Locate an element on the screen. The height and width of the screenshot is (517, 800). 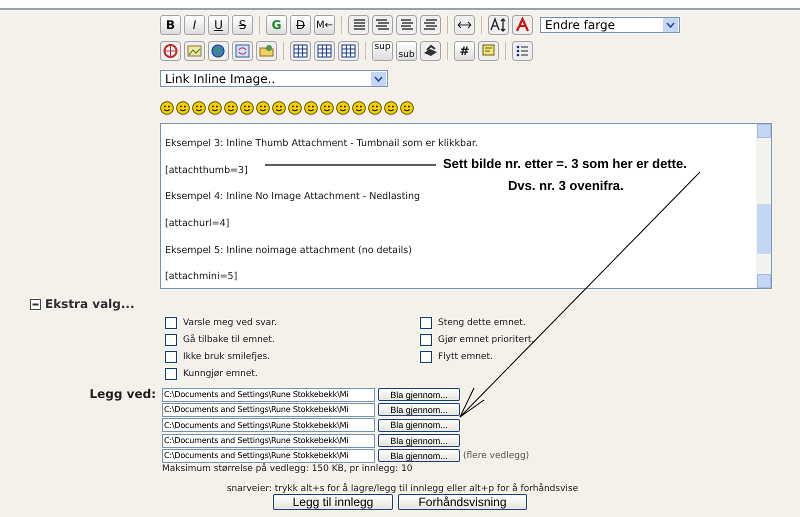
format-button: U is located at coordinates (218, 25).